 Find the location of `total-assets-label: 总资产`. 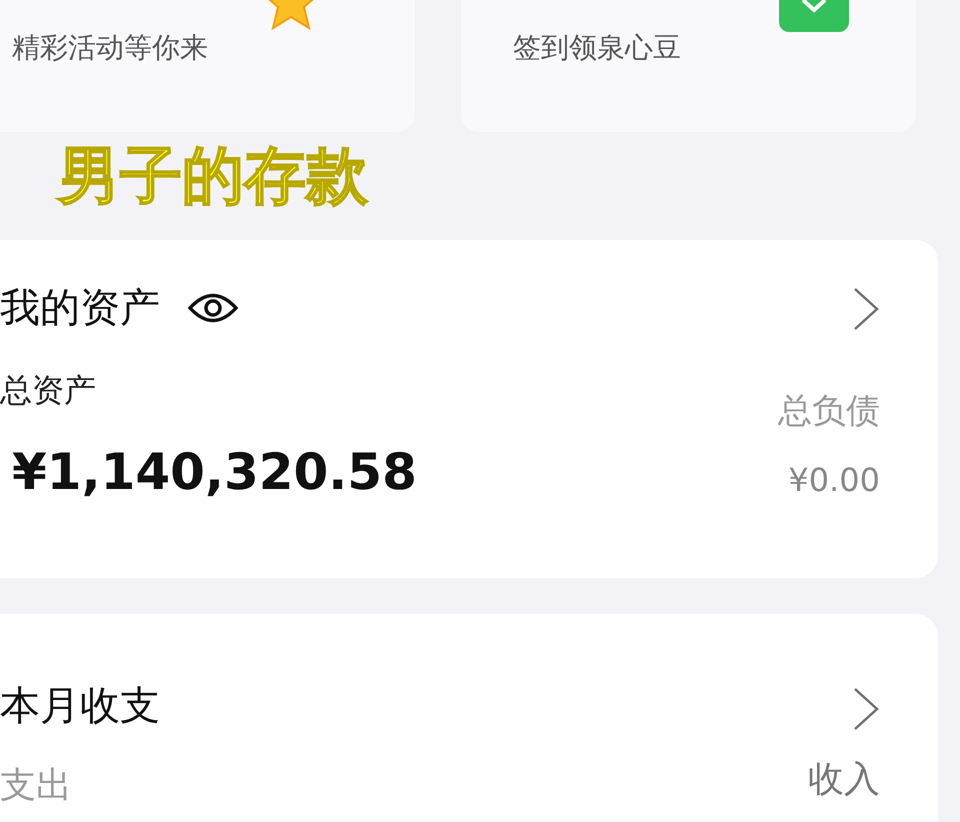

total-assets-label: 总资产 is located at coordinates (48, 390).